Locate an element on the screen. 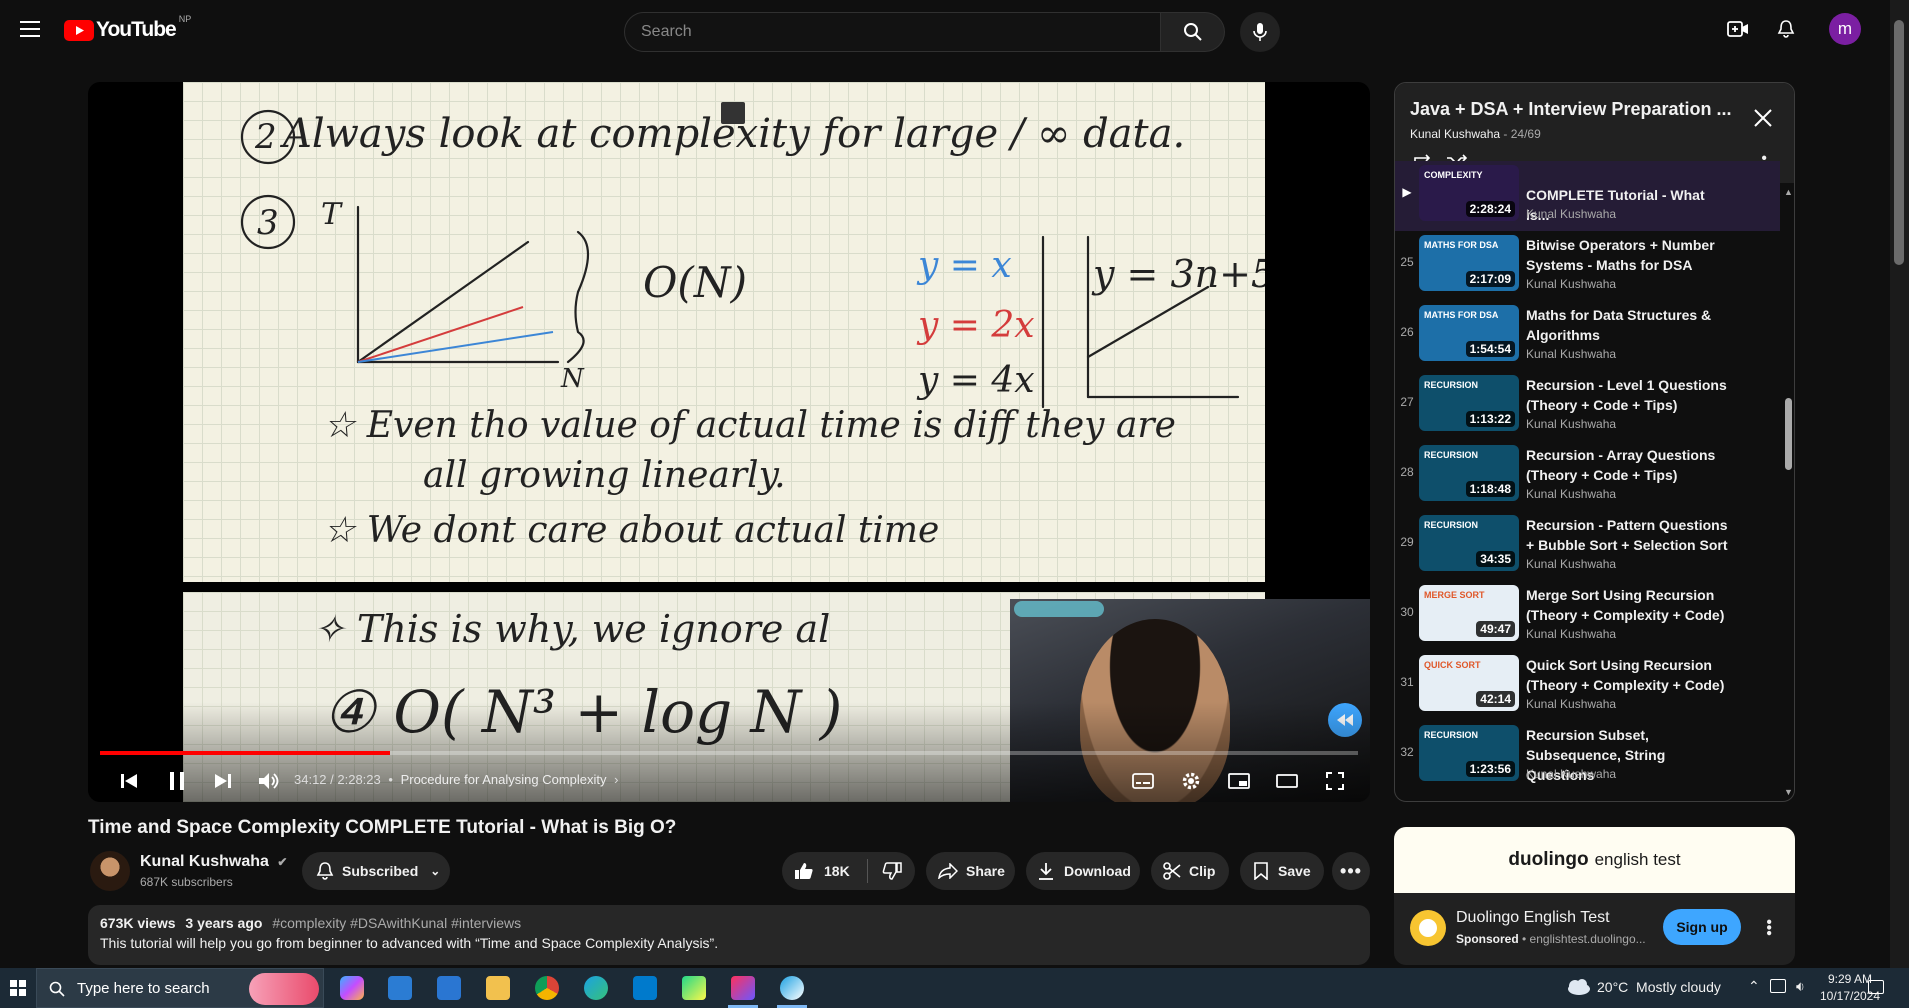 This screenshot has height=1008, width=1909. next-button is located at coordinates (223, 781).